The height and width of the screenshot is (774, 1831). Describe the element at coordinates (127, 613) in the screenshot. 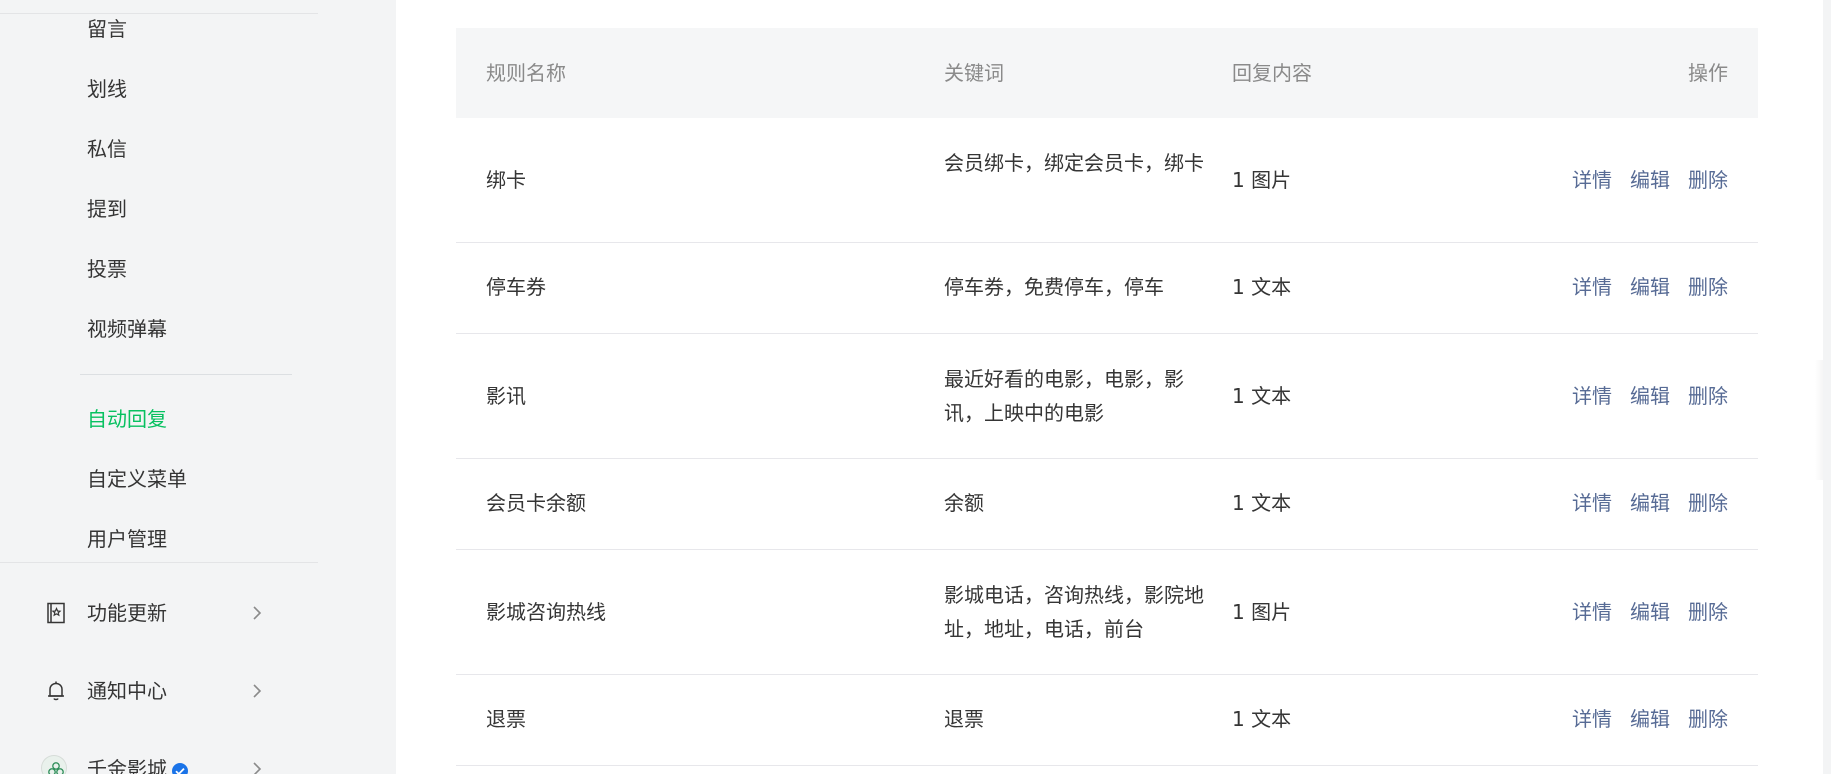

I see `sidebar-group-label: 功能更新` at that location.